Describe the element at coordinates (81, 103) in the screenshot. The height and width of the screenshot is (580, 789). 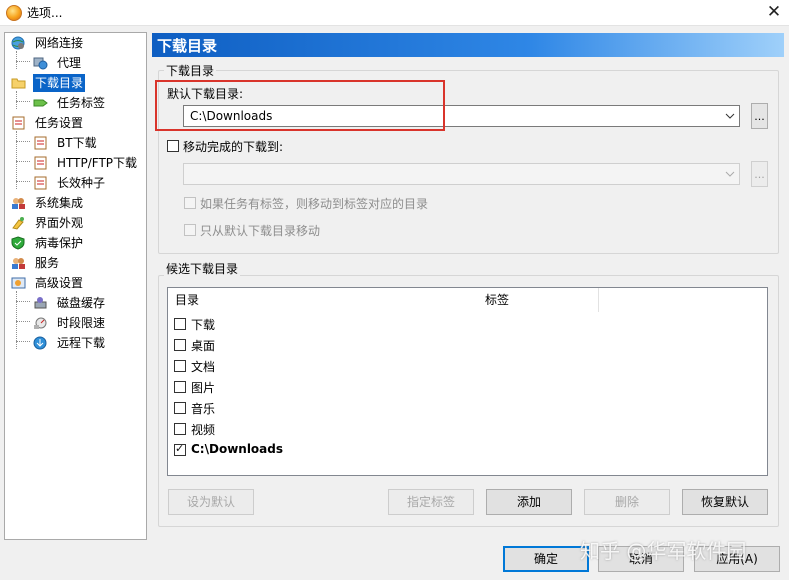
I see `sidebar-item-label: 任务标签` at that location.